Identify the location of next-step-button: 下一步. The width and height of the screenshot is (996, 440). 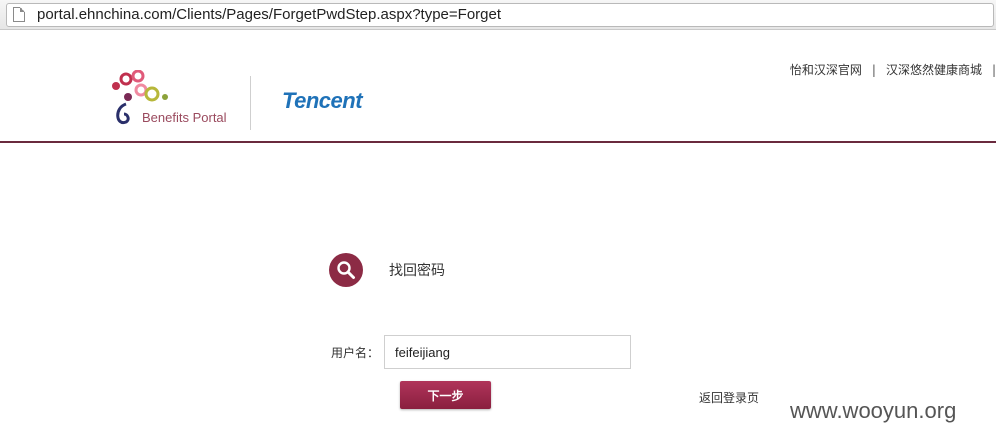
(445, 395).